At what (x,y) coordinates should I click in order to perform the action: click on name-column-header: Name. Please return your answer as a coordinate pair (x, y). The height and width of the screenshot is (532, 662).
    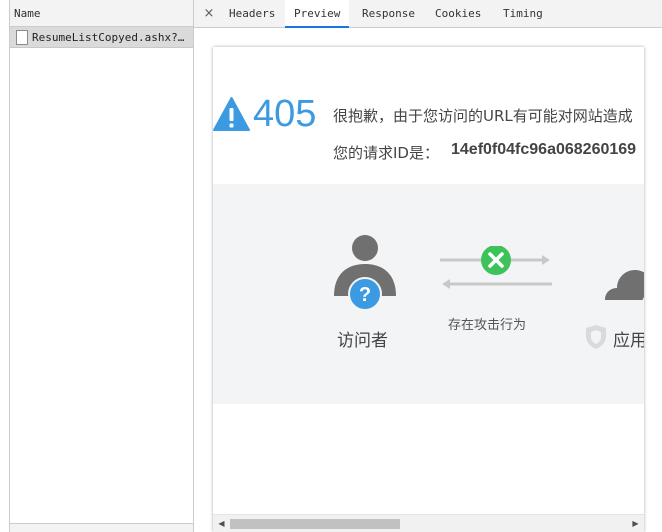
    Looking at the image, I should click on (102, 13).